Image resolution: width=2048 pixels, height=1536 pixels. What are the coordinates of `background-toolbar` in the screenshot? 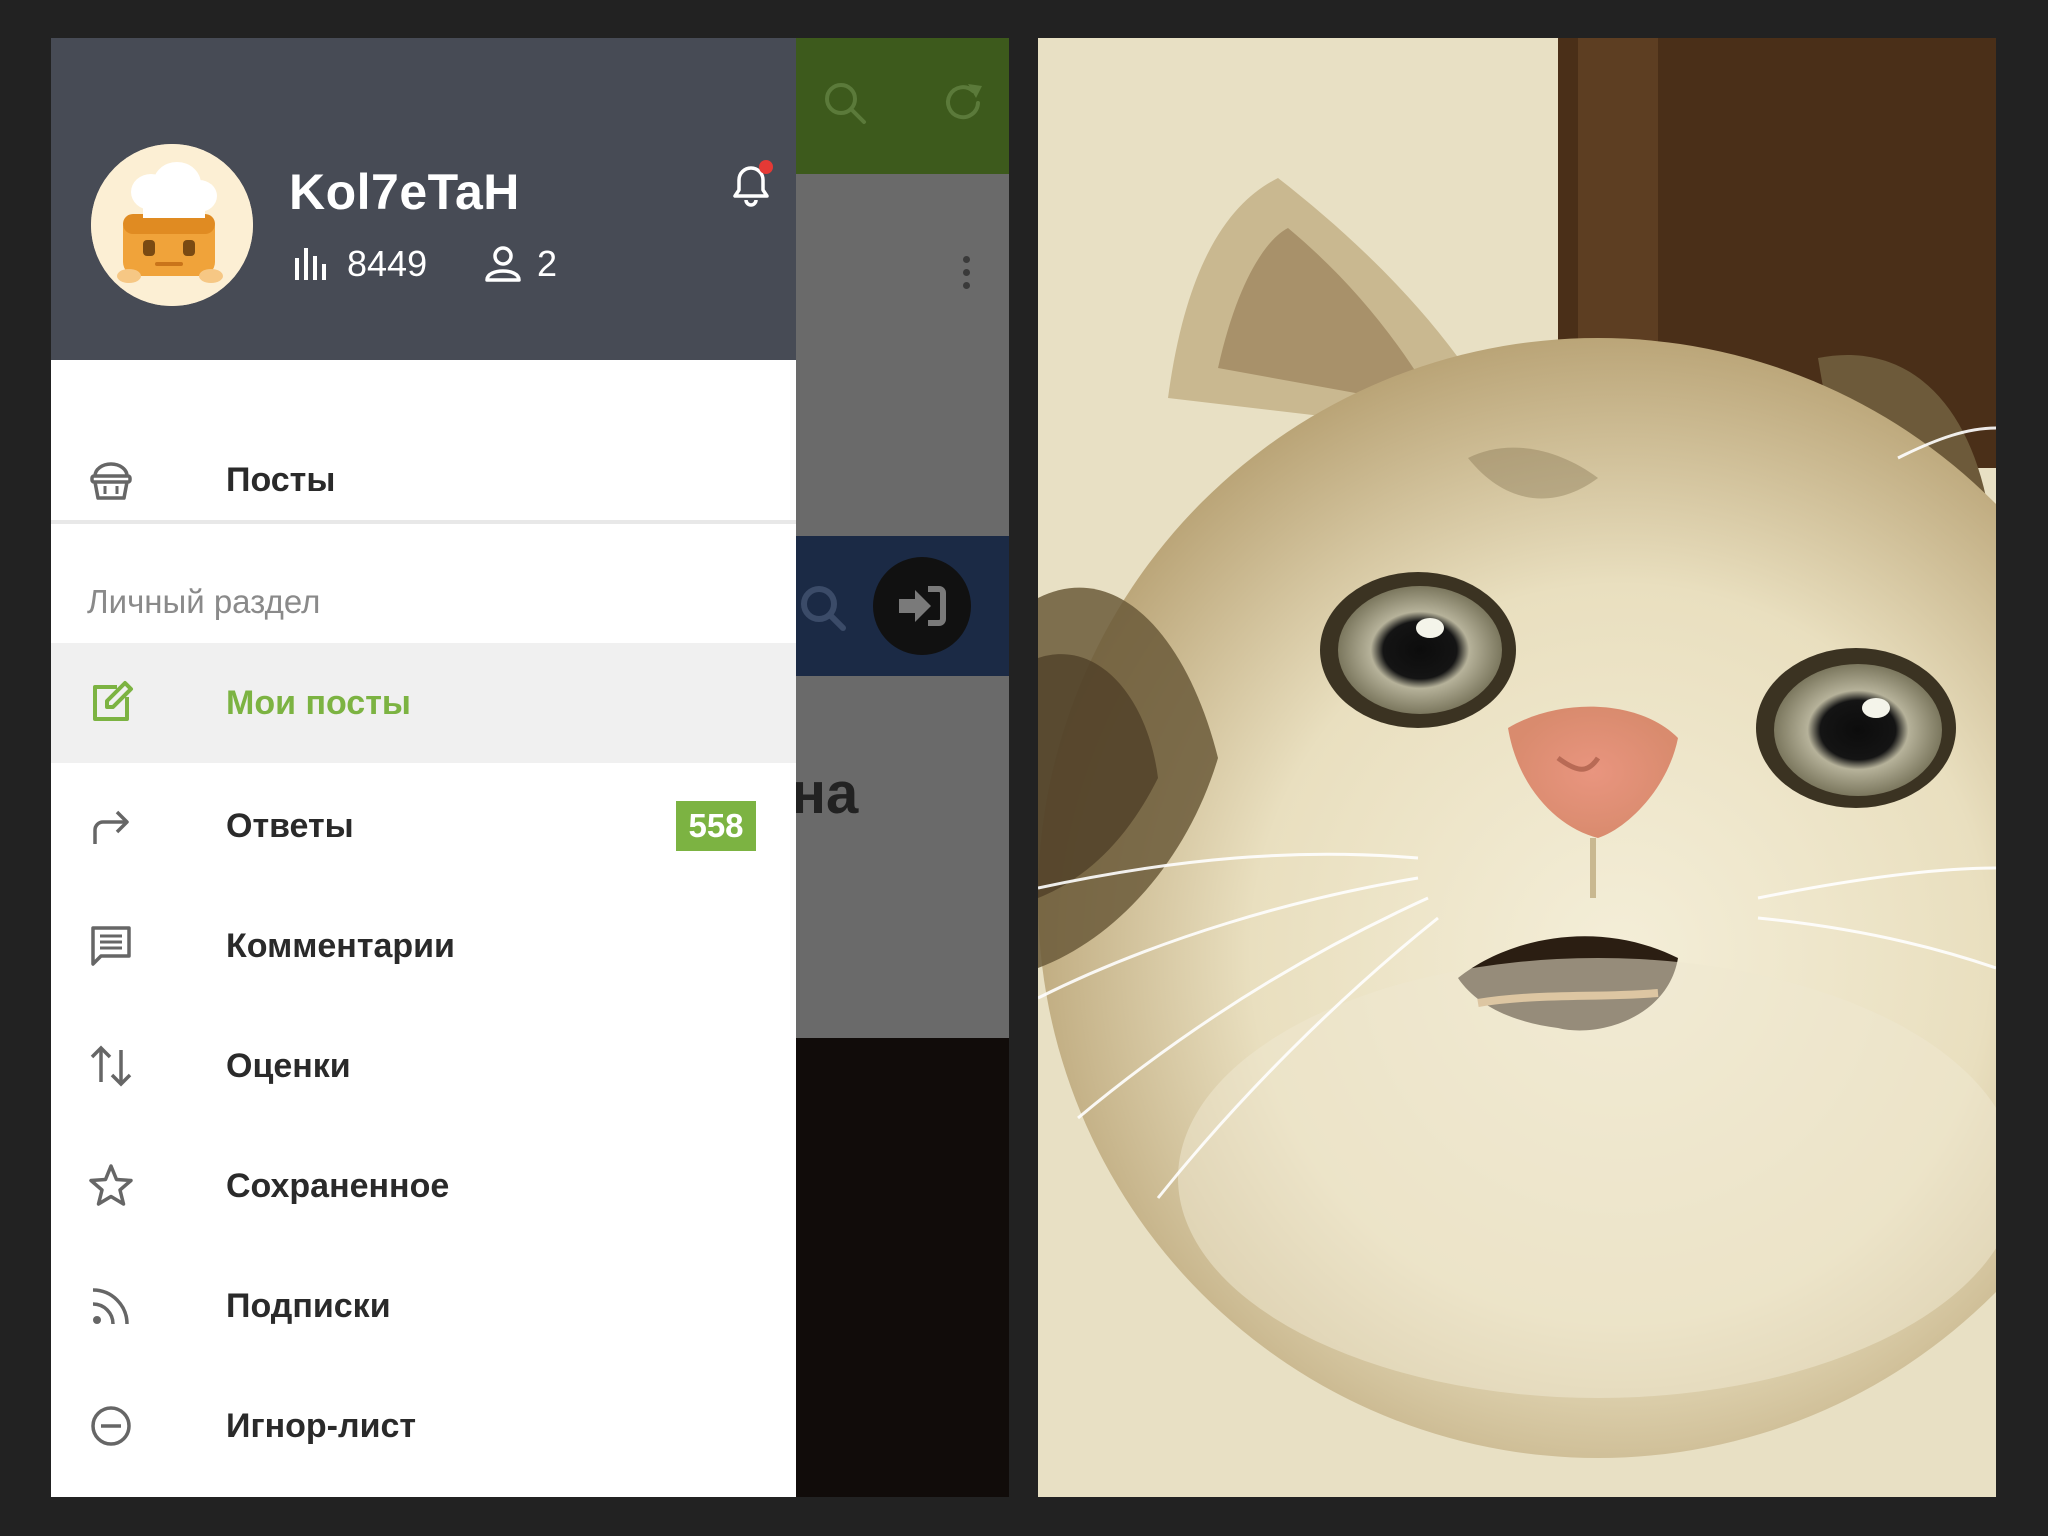 It's located at (902, 106).